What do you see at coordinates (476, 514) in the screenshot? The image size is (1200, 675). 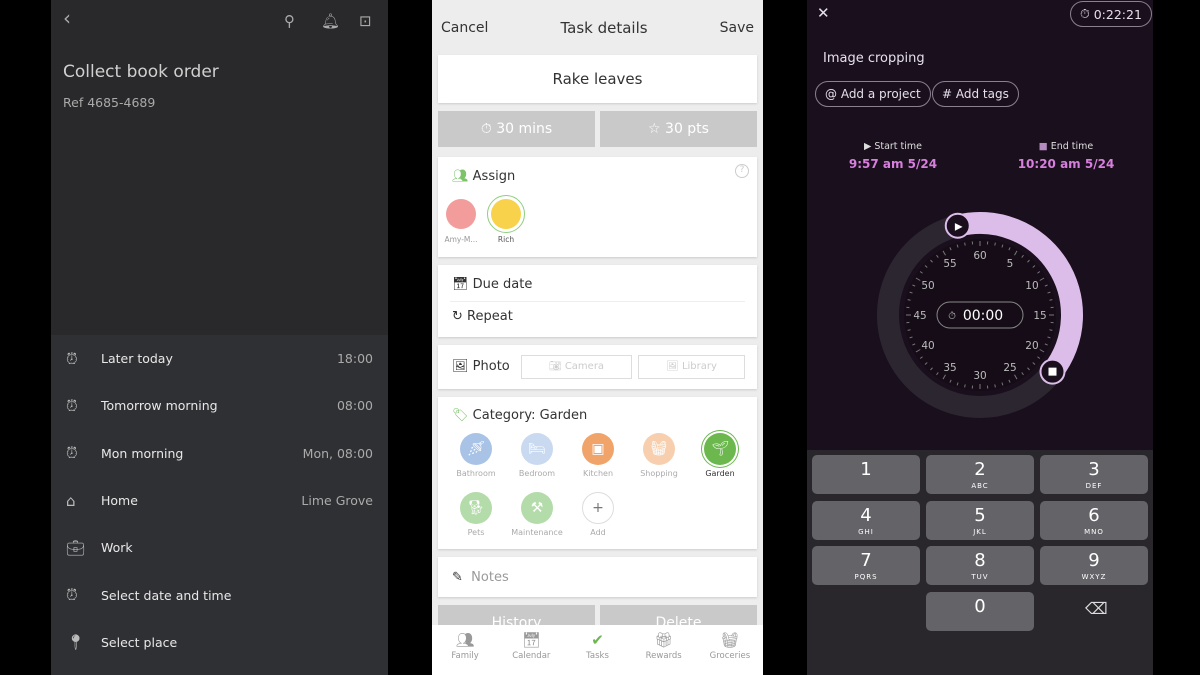 I see `category-pets: 🐕︎ Pets` at bounding box center [476, 514].